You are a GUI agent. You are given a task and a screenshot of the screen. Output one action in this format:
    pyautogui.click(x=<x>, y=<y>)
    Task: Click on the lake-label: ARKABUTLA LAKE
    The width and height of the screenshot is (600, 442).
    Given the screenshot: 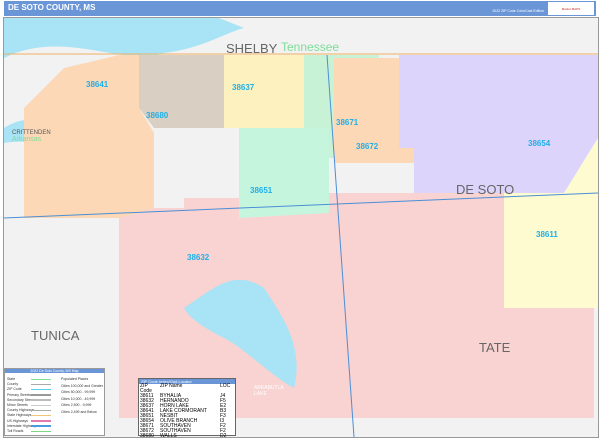 What is the action you would take?
    pyautogui.click(x=269, y=391)
    